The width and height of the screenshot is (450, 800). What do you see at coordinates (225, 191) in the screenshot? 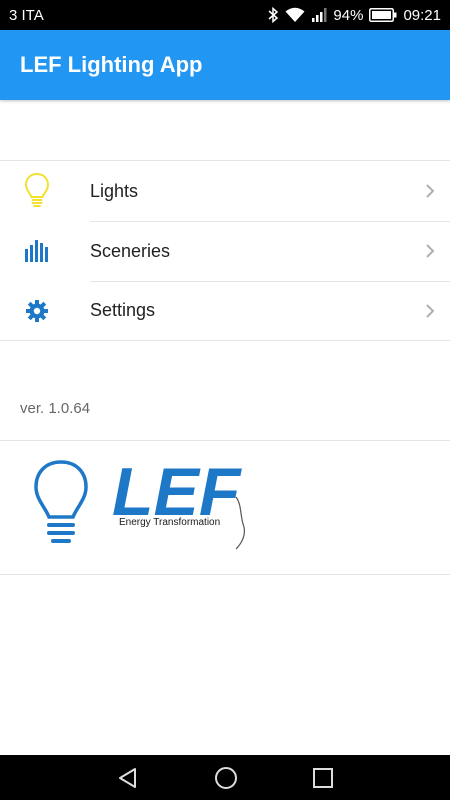
I see `menu-item-lights: Lights` at bounding box center [225, 191].